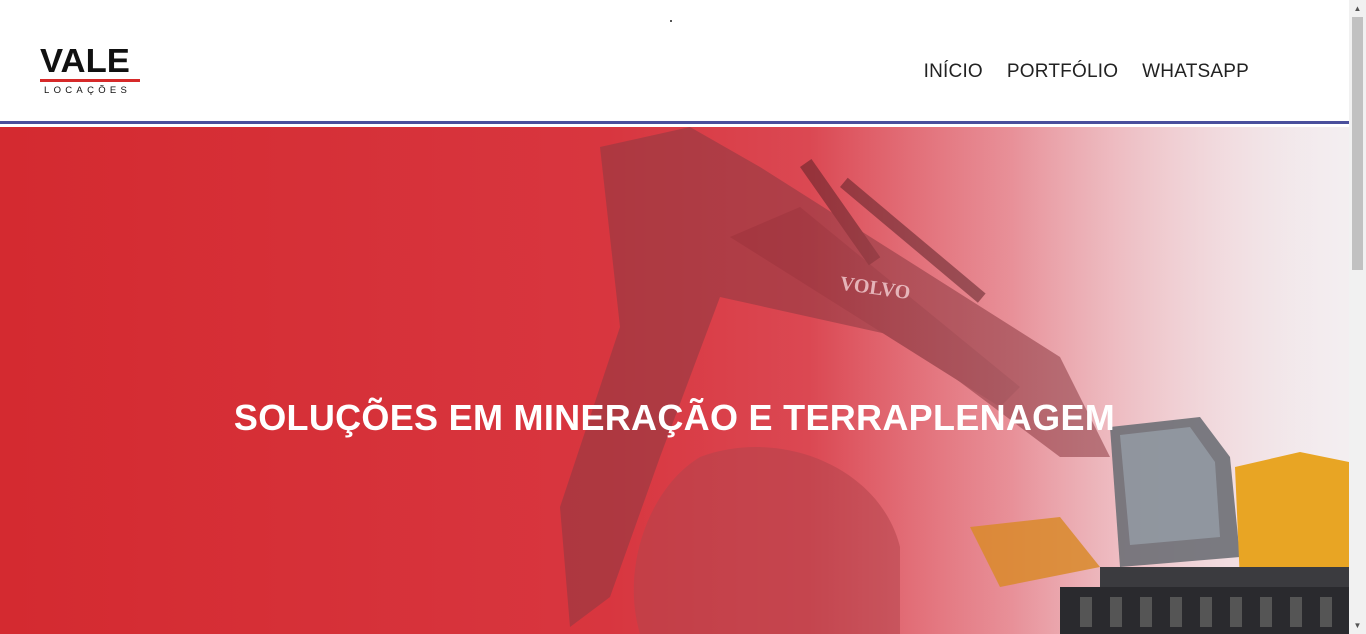 Image resolution: width=1366 pixels, height=634 pixels. Describe the element at coordinates (88, 90) in the screenshot. I see `logo-subtitle: LOCAÇÕES` at that location.